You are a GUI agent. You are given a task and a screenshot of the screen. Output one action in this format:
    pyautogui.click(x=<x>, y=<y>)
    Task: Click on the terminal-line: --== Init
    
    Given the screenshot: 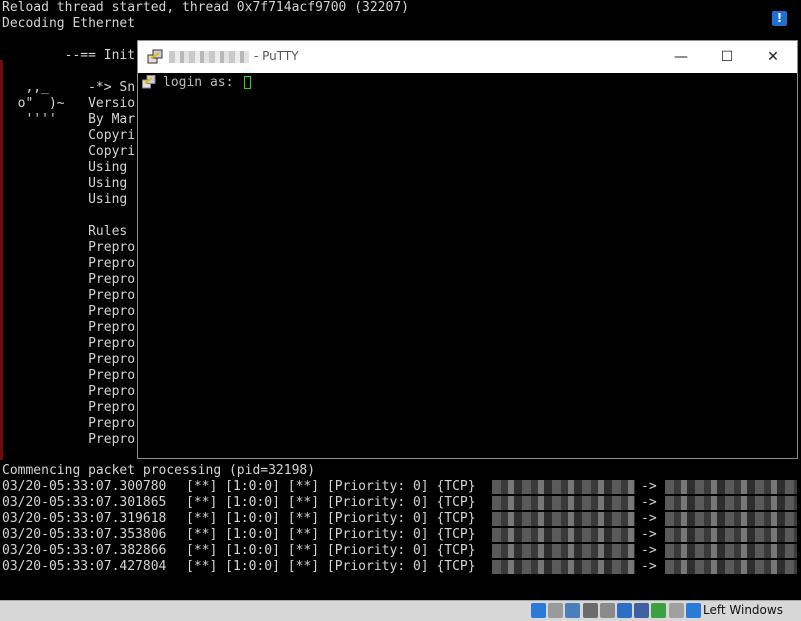 What is the action you would take?
    pyautogui.click(x=69, y=55)
    